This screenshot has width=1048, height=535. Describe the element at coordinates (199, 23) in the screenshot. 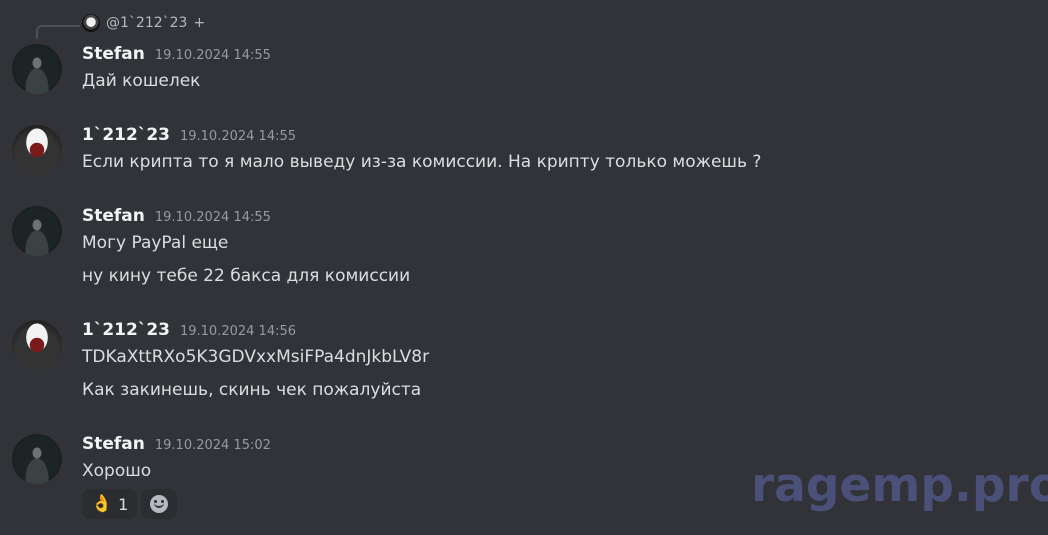

I see `reply-plus-icon: +` at that location.